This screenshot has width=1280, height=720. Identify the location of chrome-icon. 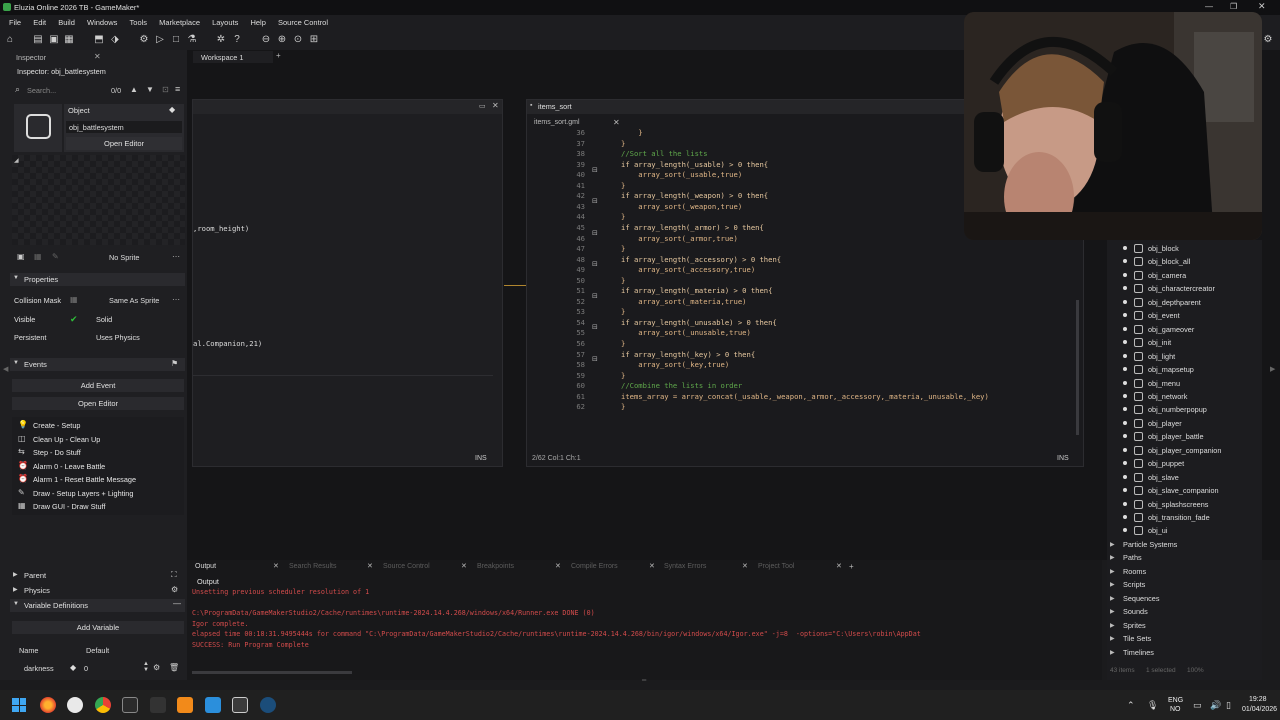
(103, 705).